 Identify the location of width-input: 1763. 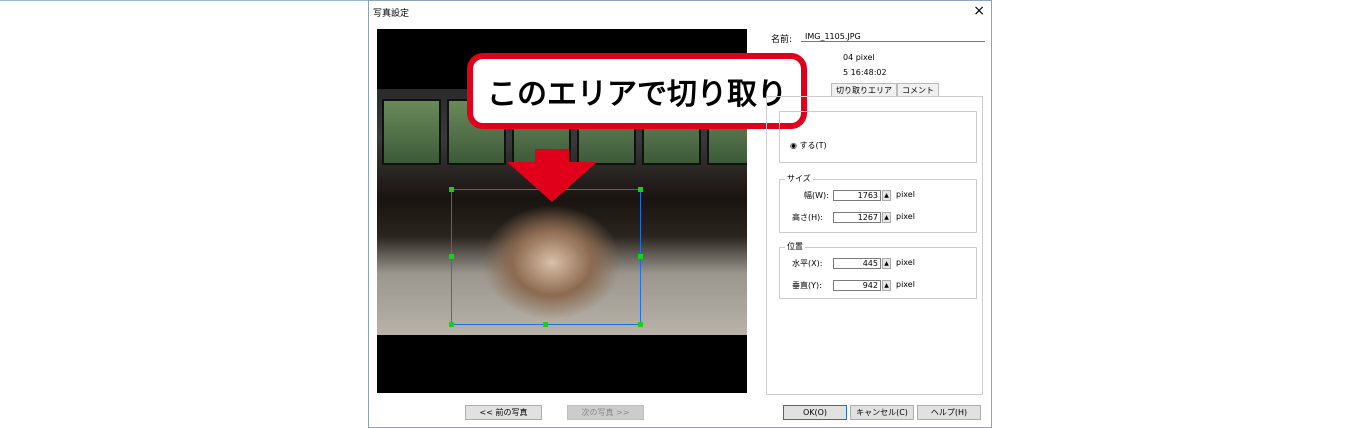
(857, 195).